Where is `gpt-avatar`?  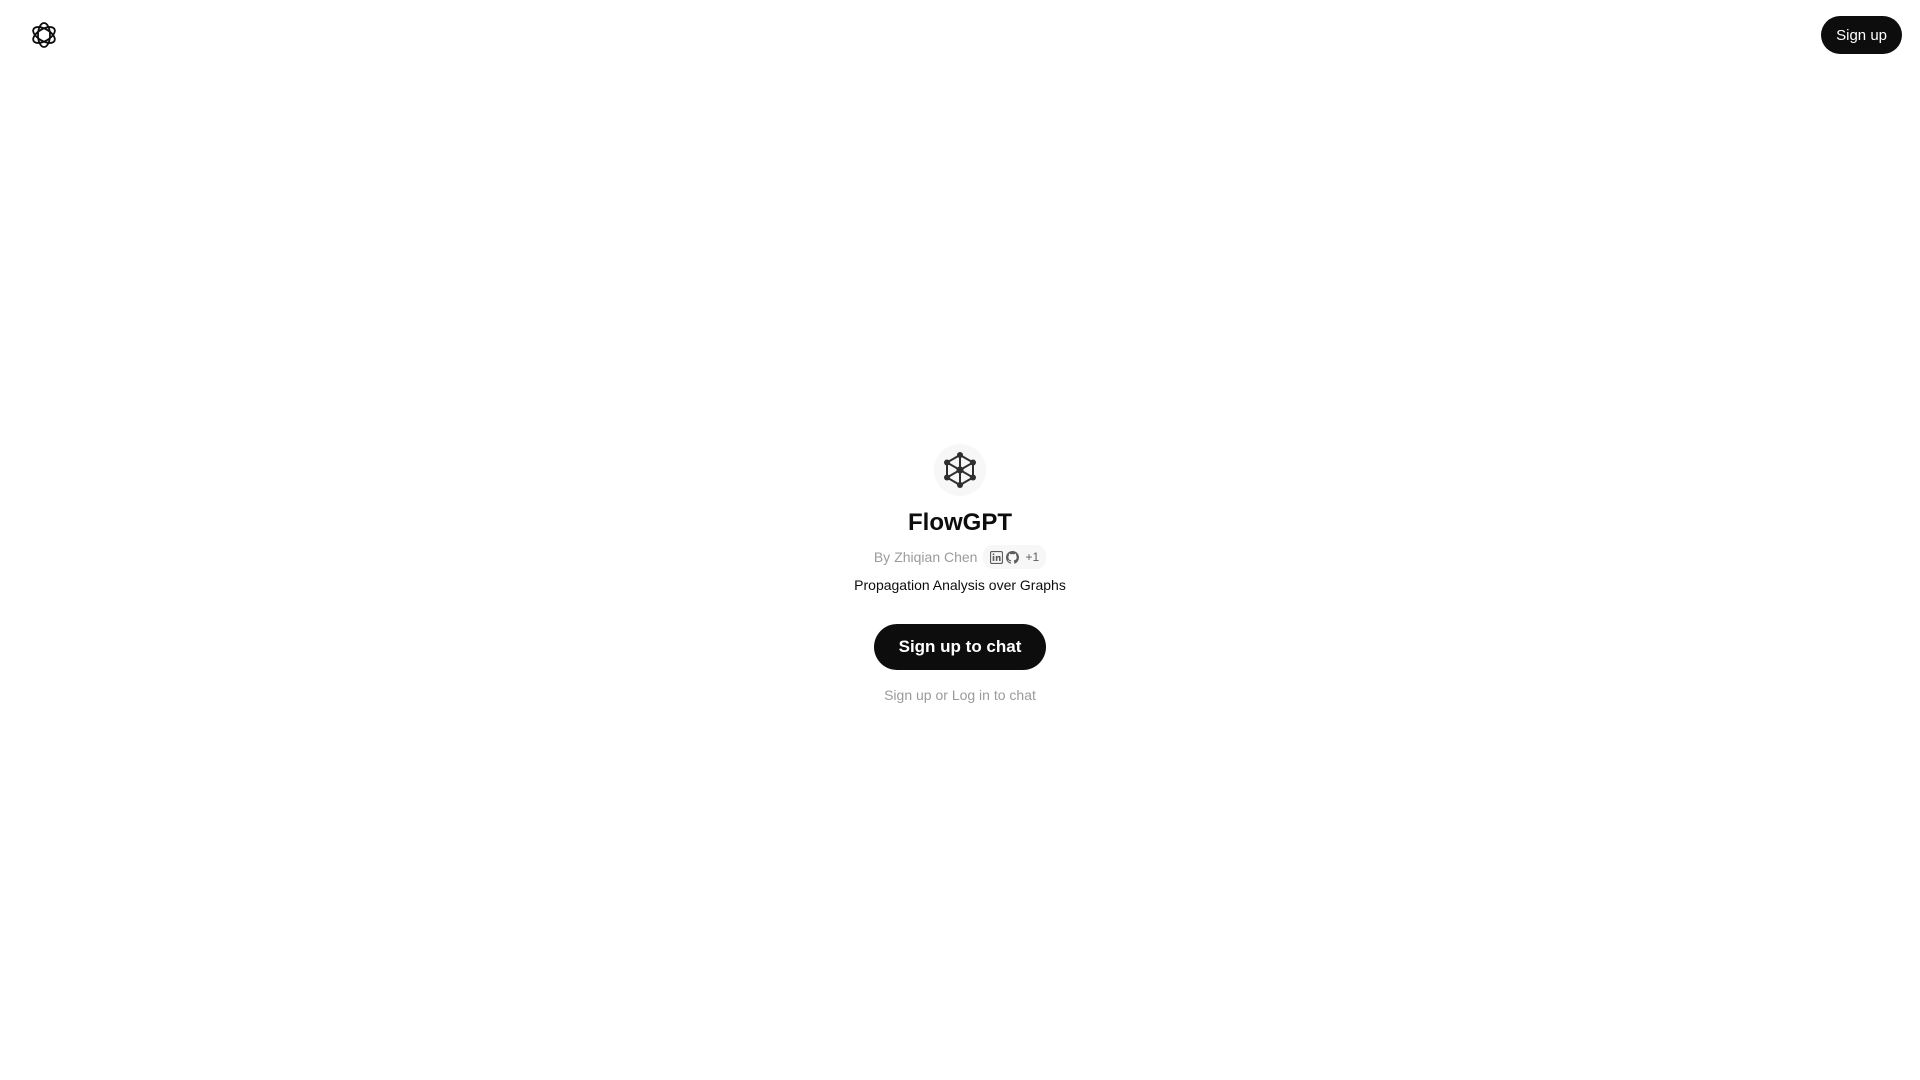
gpt-avatar is located at coordinates (960, 470).